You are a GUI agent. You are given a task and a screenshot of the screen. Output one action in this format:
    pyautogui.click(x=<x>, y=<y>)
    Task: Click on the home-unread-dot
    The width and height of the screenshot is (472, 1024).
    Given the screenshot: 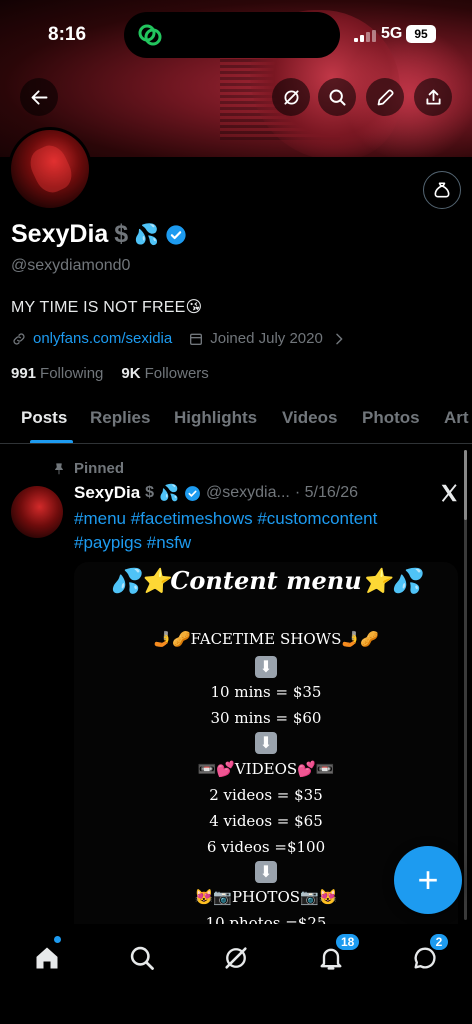 What is the action you would take?
    pyautogui.click(x=57, y=939)
    